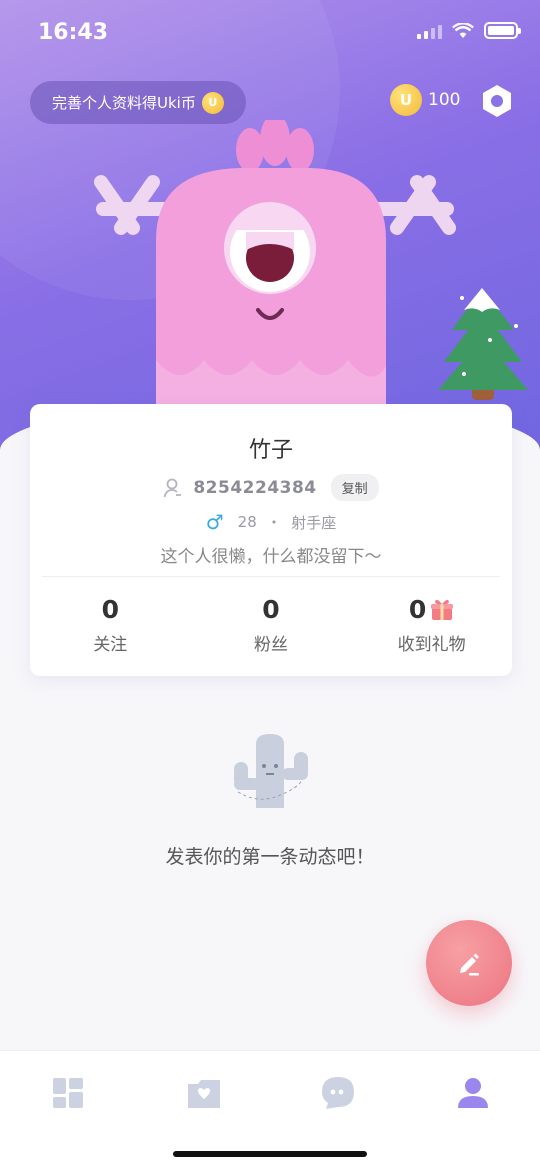  What do you see at coordinates (271, 576) in the screenshot?
I see `card-divider` at bounding box center [271, 576].